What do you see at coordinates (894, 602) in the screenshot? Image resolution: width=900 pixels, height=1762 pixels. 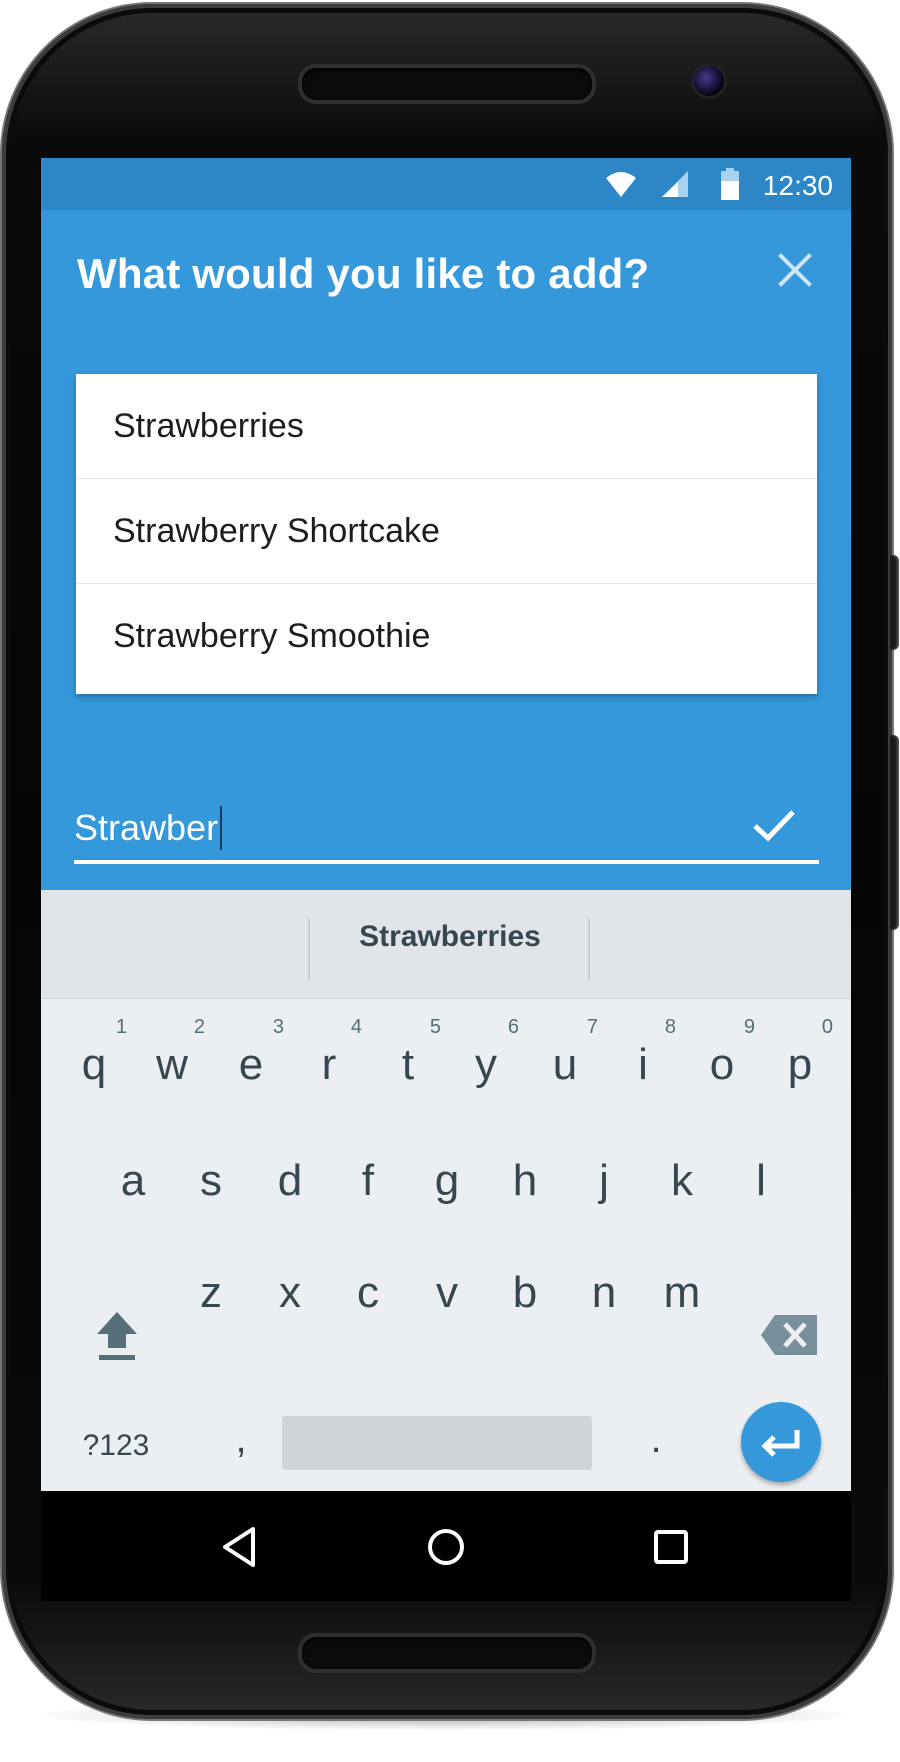 I see `volume-button` at bounding box center [894, 602].